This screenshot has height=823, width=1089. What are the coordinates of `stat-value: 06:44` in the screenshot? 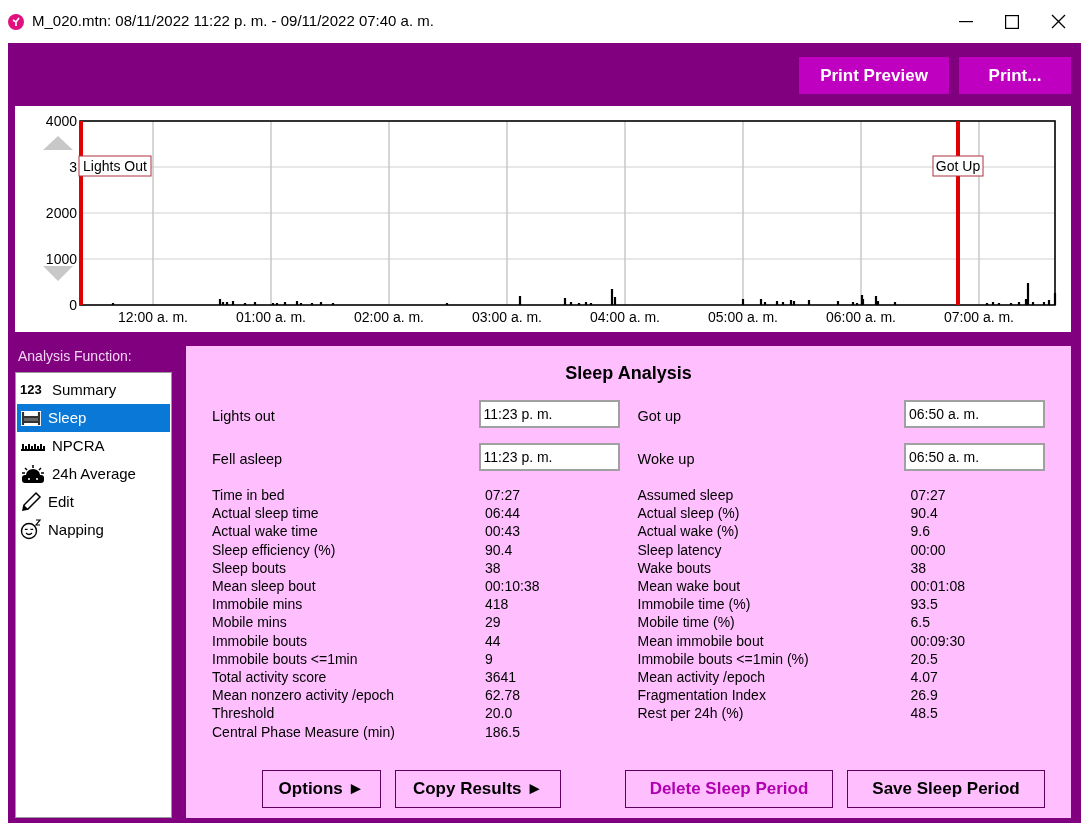 It's located at (503, 513).